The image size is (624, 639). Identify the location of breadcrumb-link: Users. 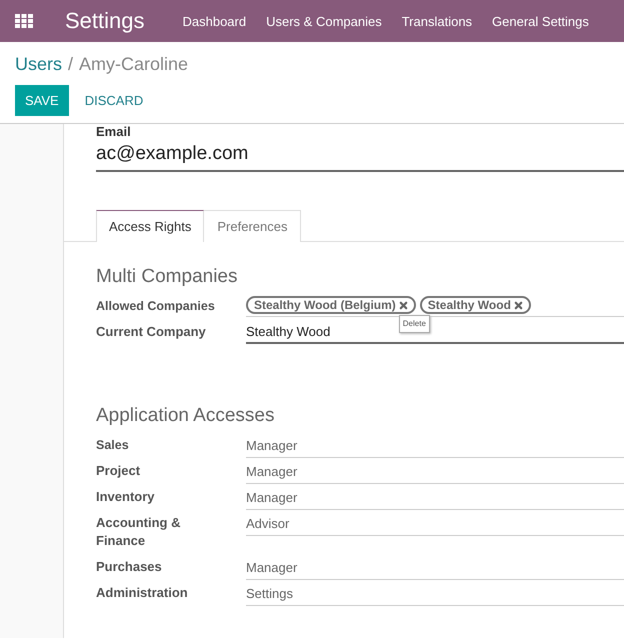
(38, 64).